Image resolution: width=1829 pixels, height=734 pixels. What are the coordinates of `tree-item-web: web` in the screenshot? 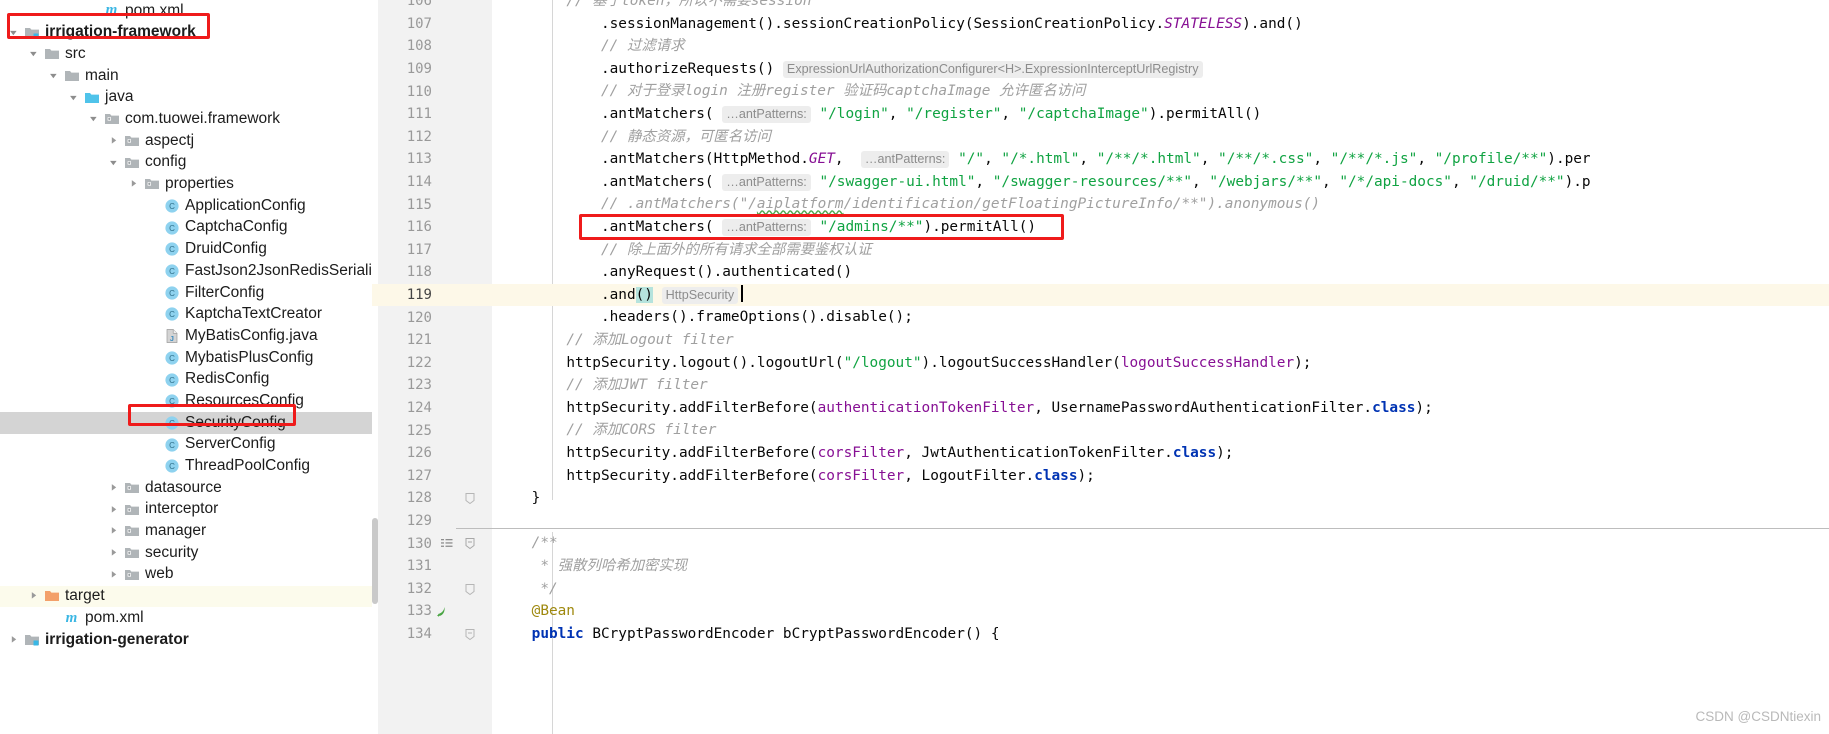 It's located at (186, 575).